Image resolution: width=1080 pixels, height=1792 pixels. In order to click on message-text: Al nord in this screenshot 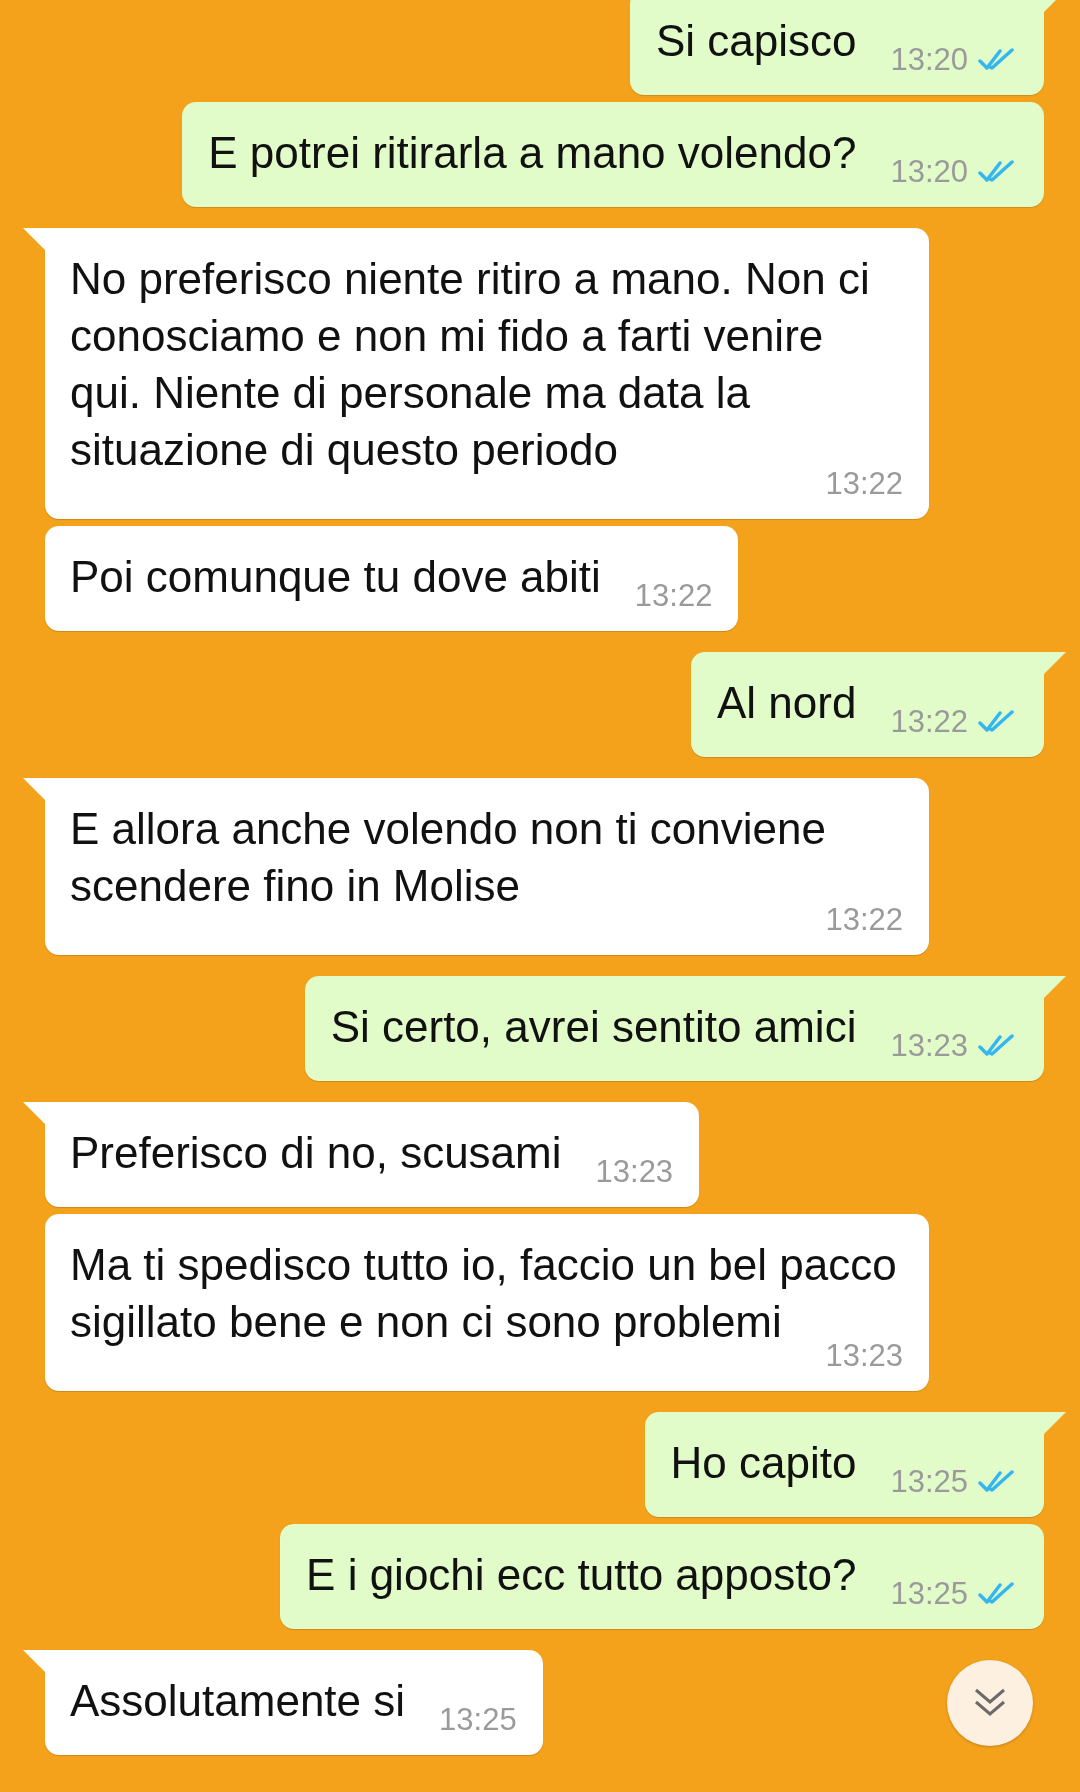, I will do `click(787, 703)`.